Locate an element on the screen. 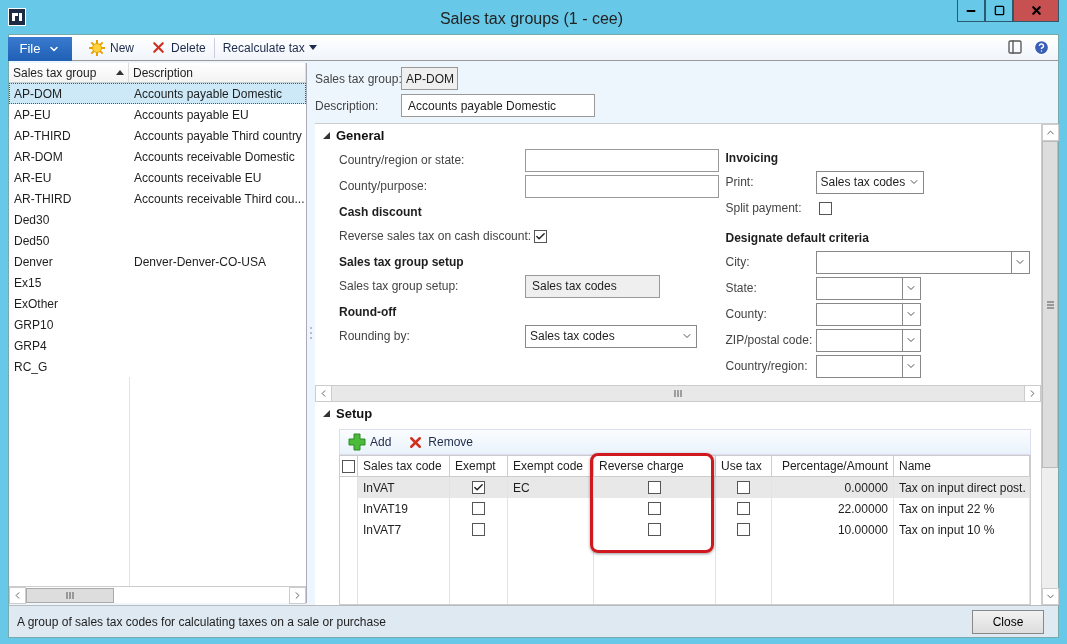  column-header: Exempt code is located at coordinates (551, 466).